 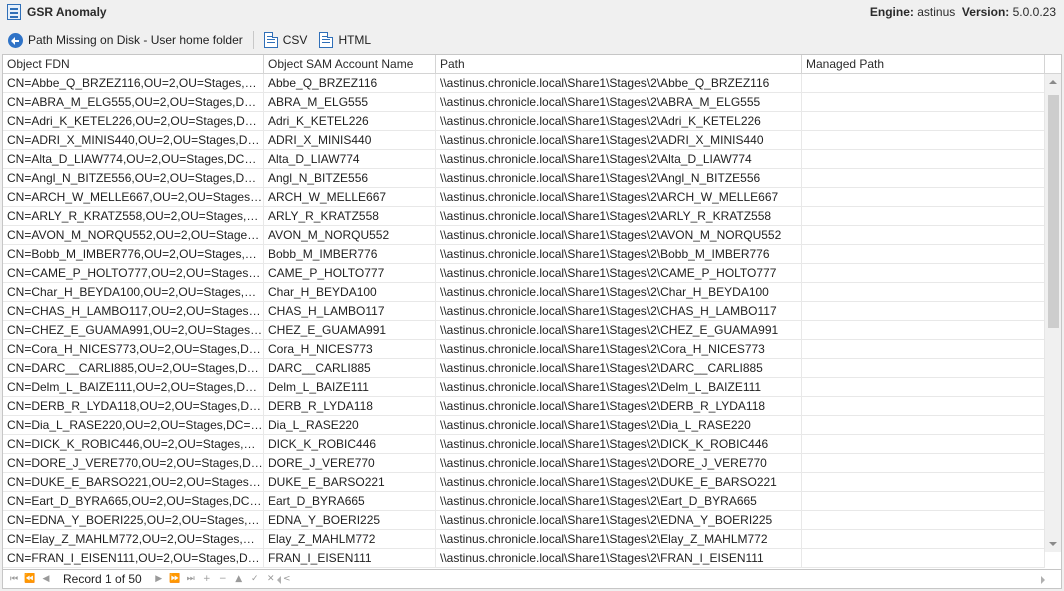 I want to click on cell-sam-account-name: Elay_Z_MAHLM772, so click(x=350, y=539).